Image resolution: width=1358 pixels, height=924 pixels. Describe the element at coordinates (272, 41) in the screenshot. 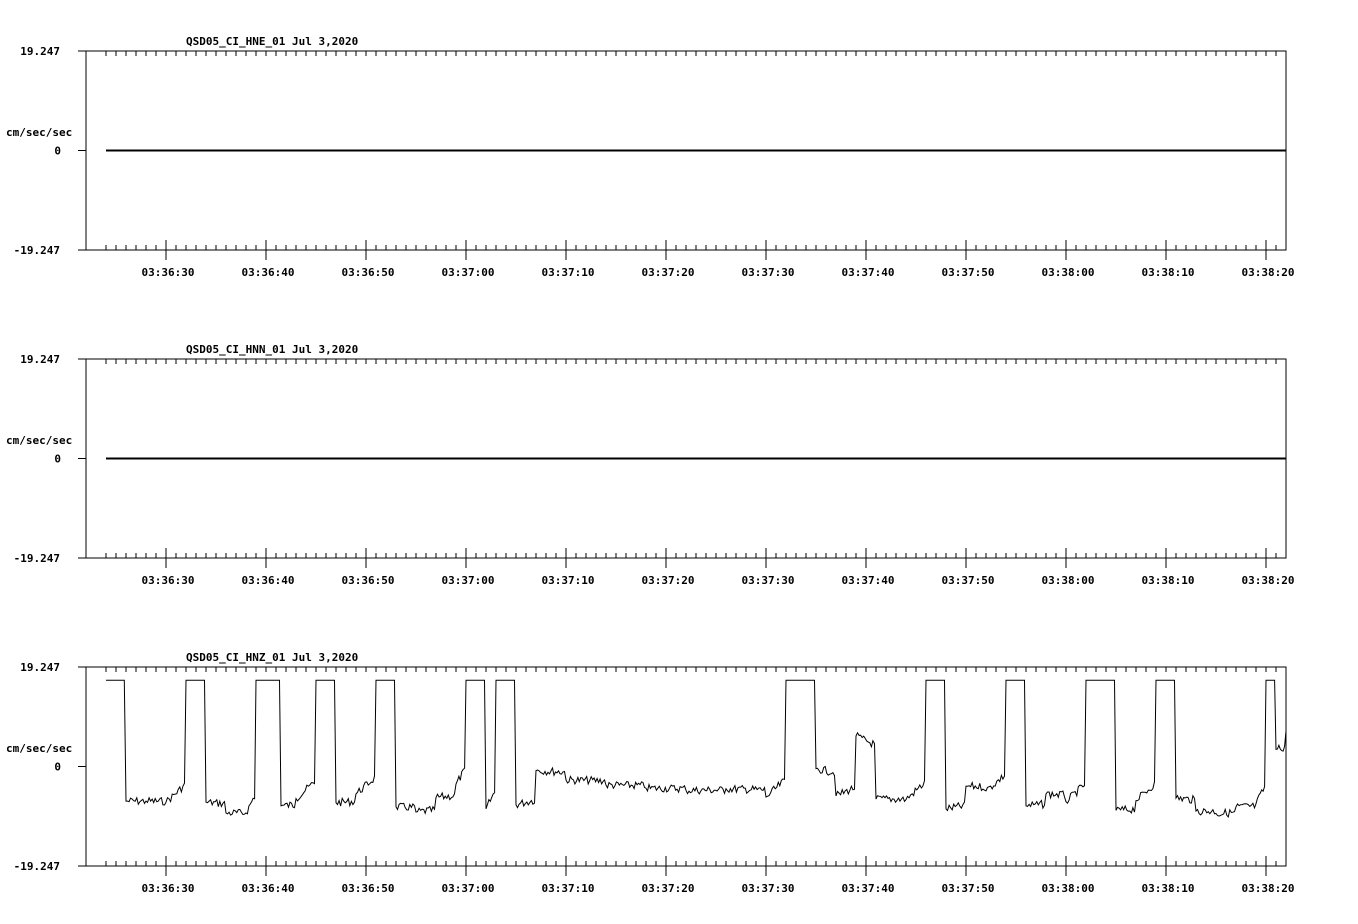

I see `panel-title: QSD05_CI_HNE_01 Jul 3,2020` at that location.